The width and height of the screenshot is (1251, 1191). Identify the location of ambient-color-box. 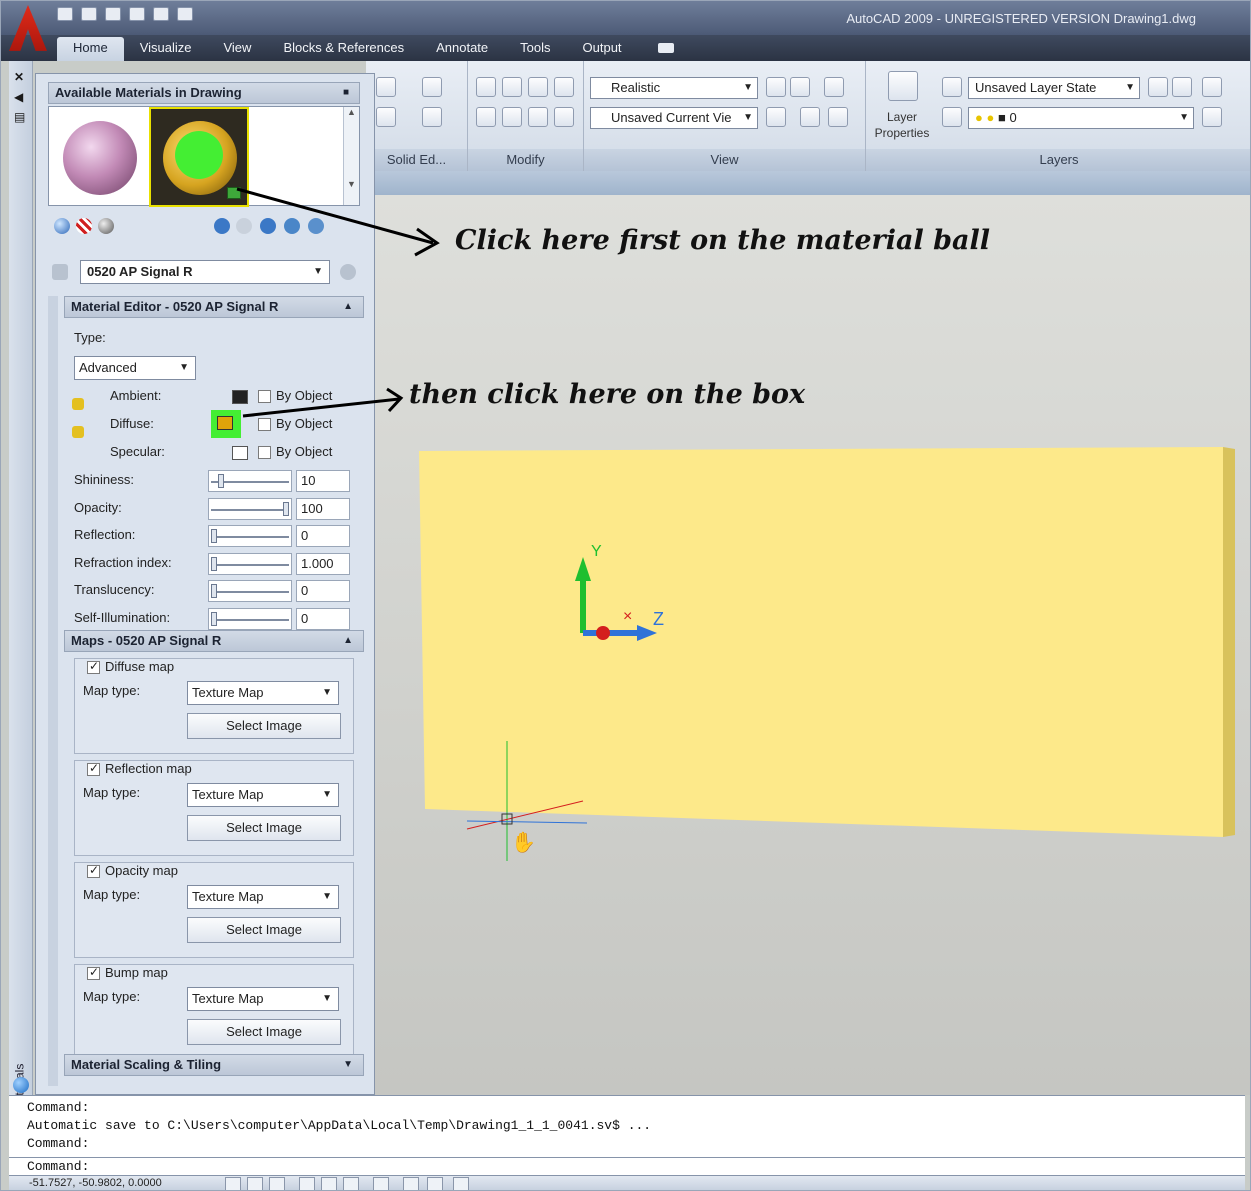
(240, 397).